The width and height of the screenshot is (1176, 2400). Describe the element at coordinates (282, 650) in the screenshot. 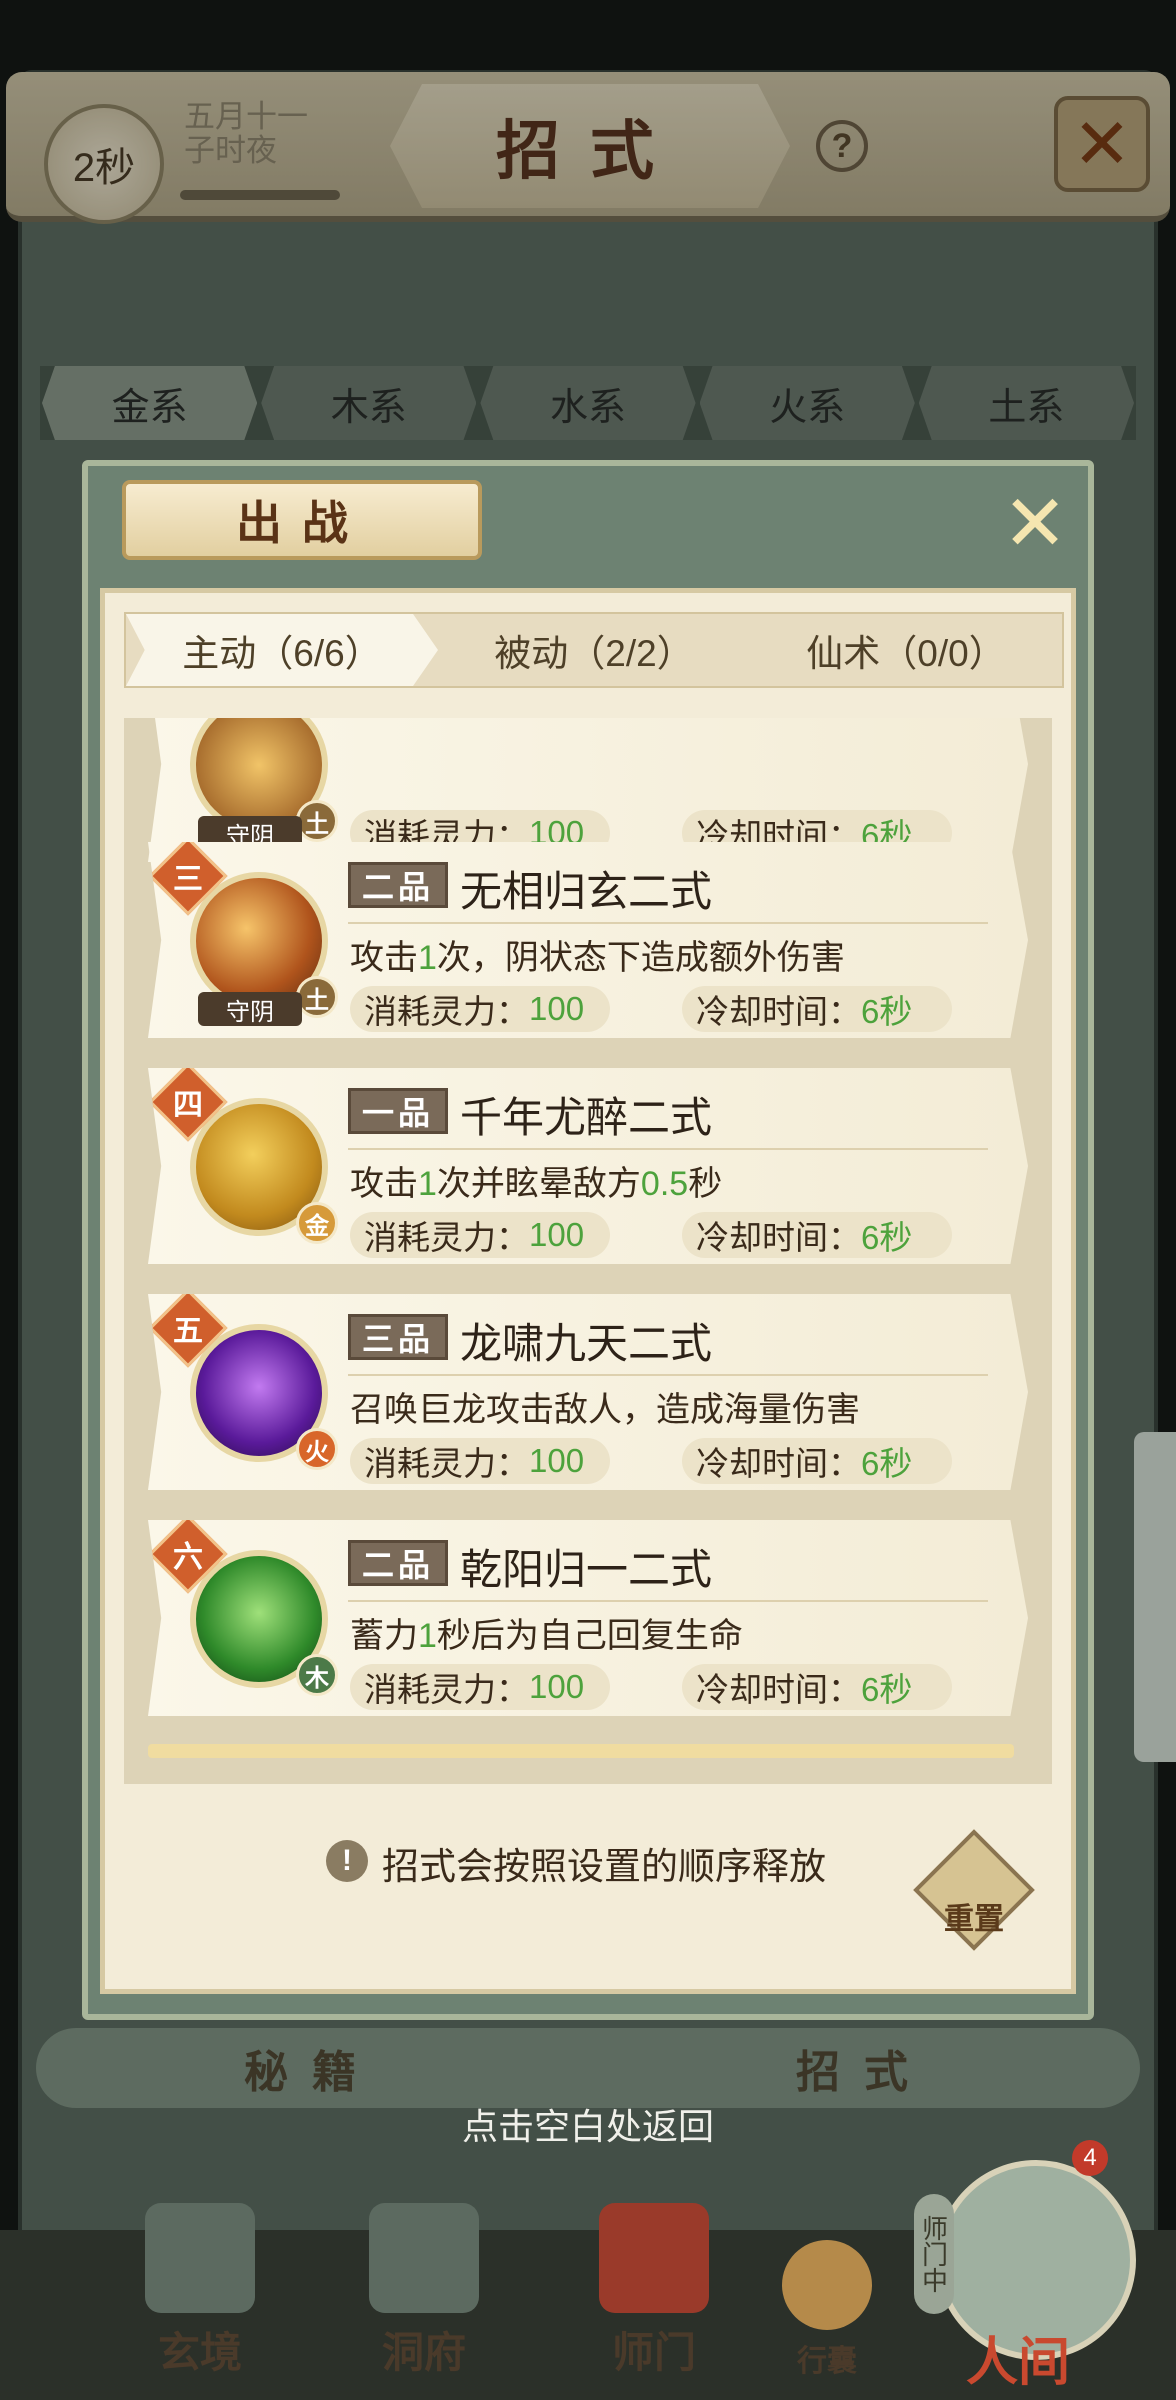

I see `tab-active-skills: 主动（6/6）` at that location.